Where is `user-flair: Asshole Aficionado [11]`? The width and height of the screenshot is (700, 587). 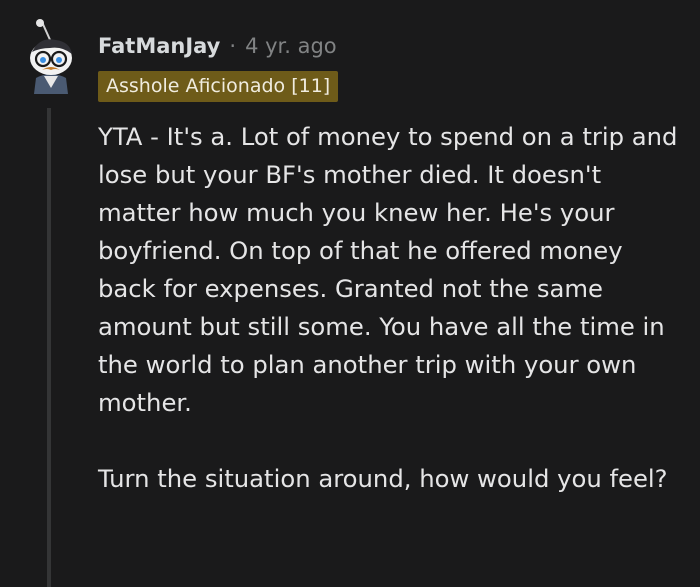 user-flair: Asshole Aficionado [11] is located at coordinates (218, 86).